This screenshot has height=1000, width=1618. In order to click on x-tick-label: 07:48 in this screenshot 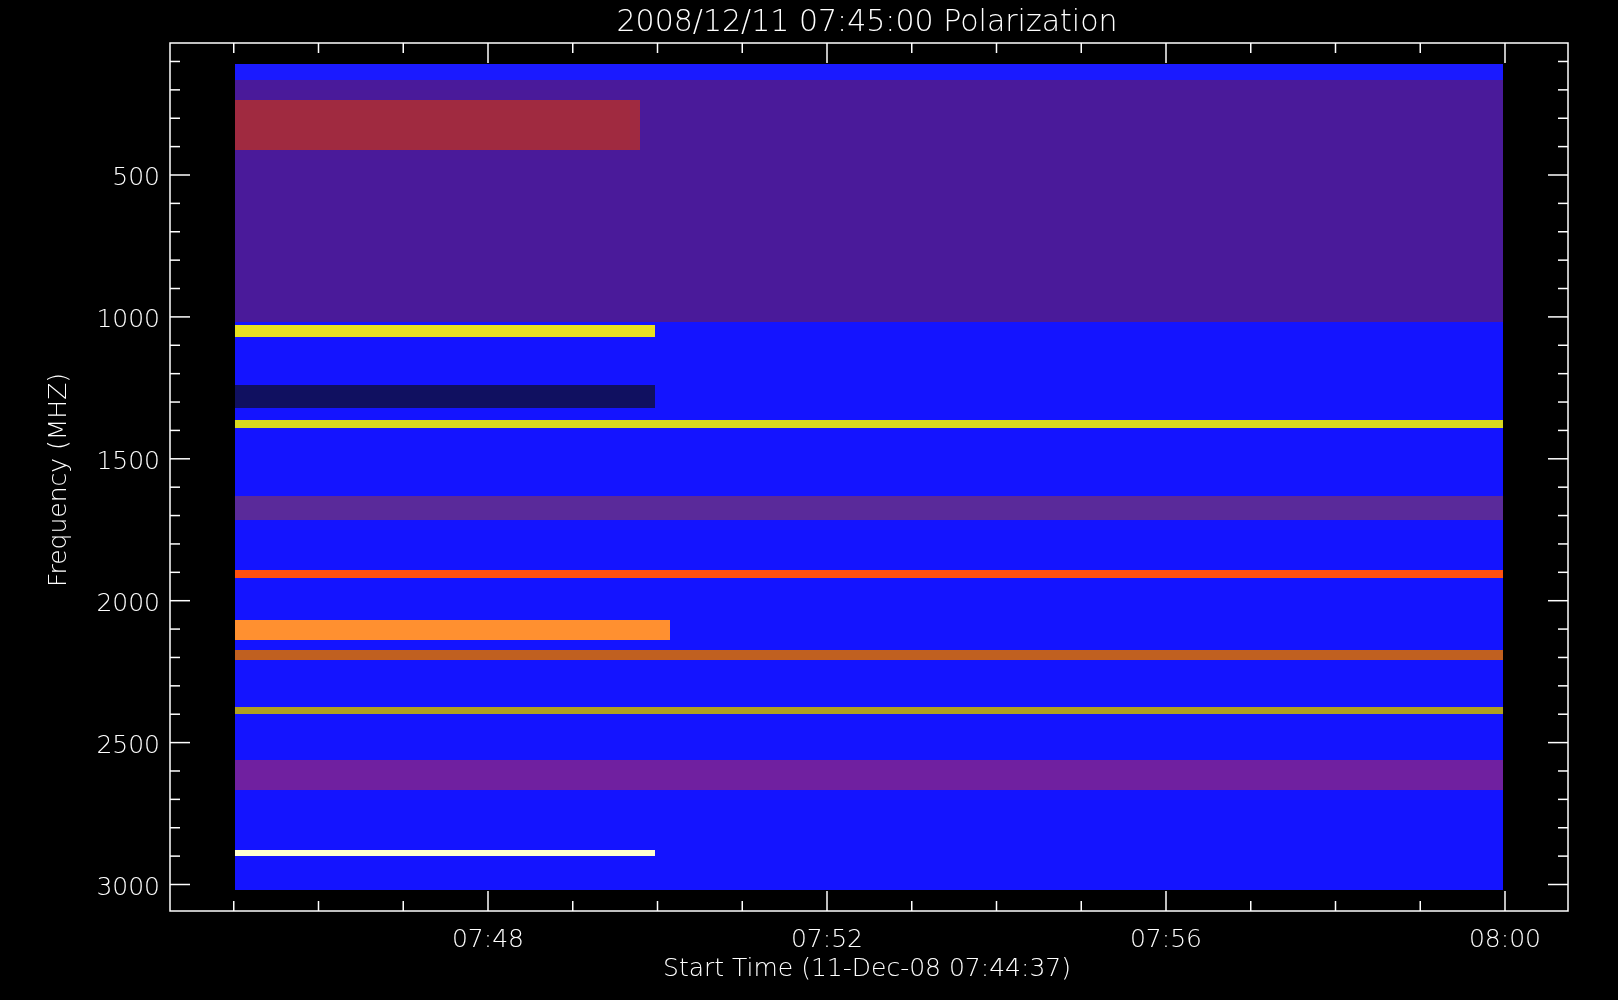, I will do `click(488, 938)`.